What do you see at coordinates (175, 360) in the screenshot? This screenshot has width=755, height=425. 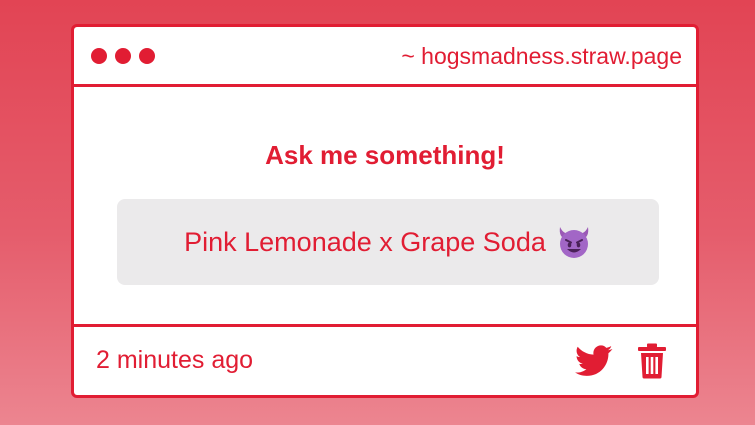 I see `timestamp: 2 minutes ago` at bounding box center [175, 360].